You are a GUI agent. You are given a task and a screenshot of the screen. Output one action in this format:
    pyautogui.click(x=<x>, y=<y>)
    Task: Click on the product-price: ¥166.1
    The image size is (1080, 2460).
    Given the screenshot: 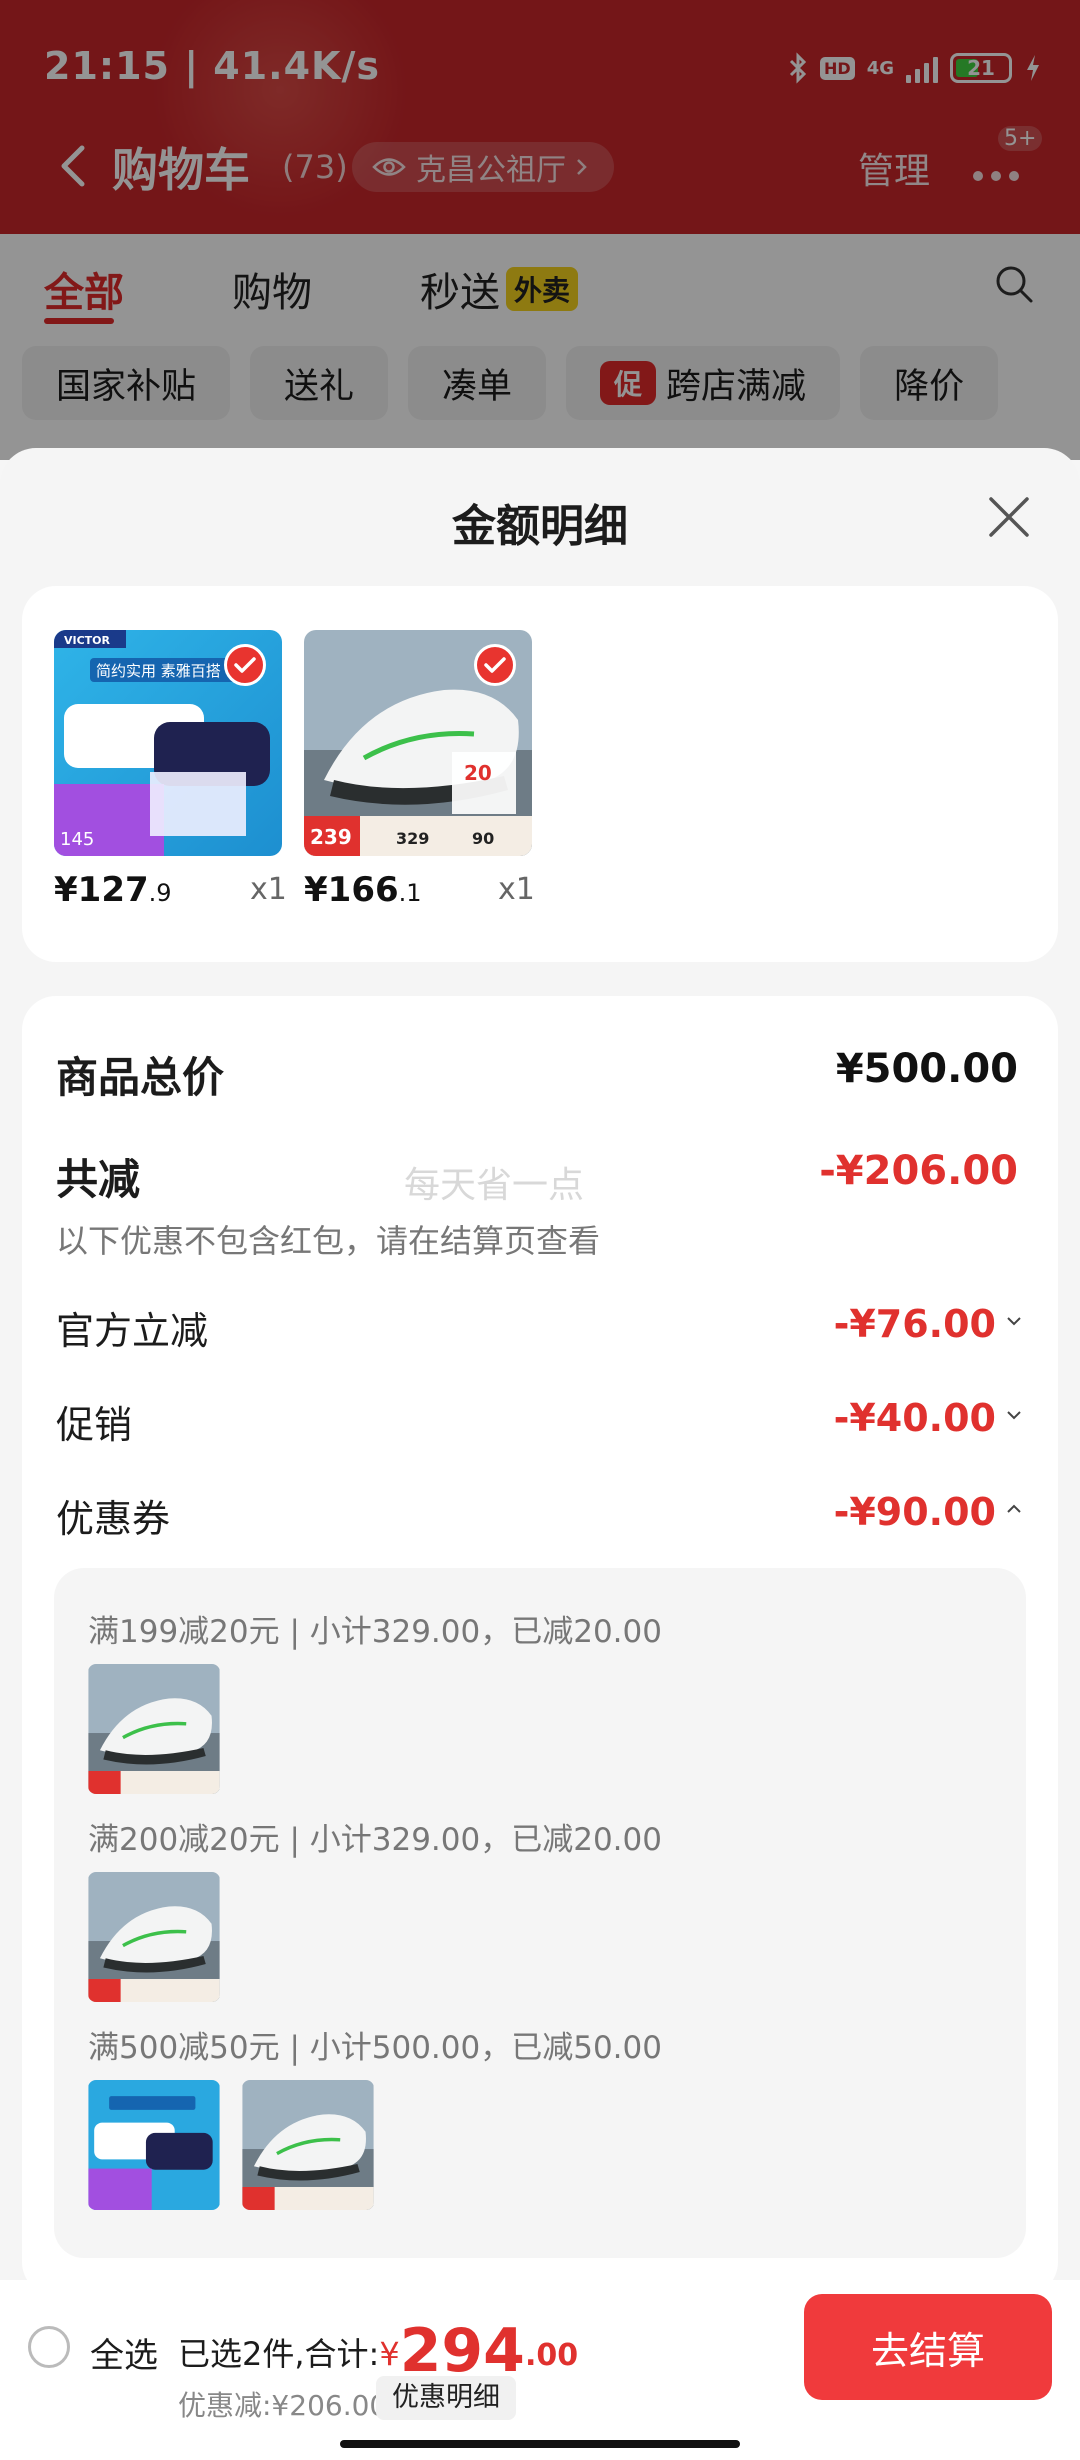 What is the action you would take?
    pyautogui.click(x=363, y=890)
    